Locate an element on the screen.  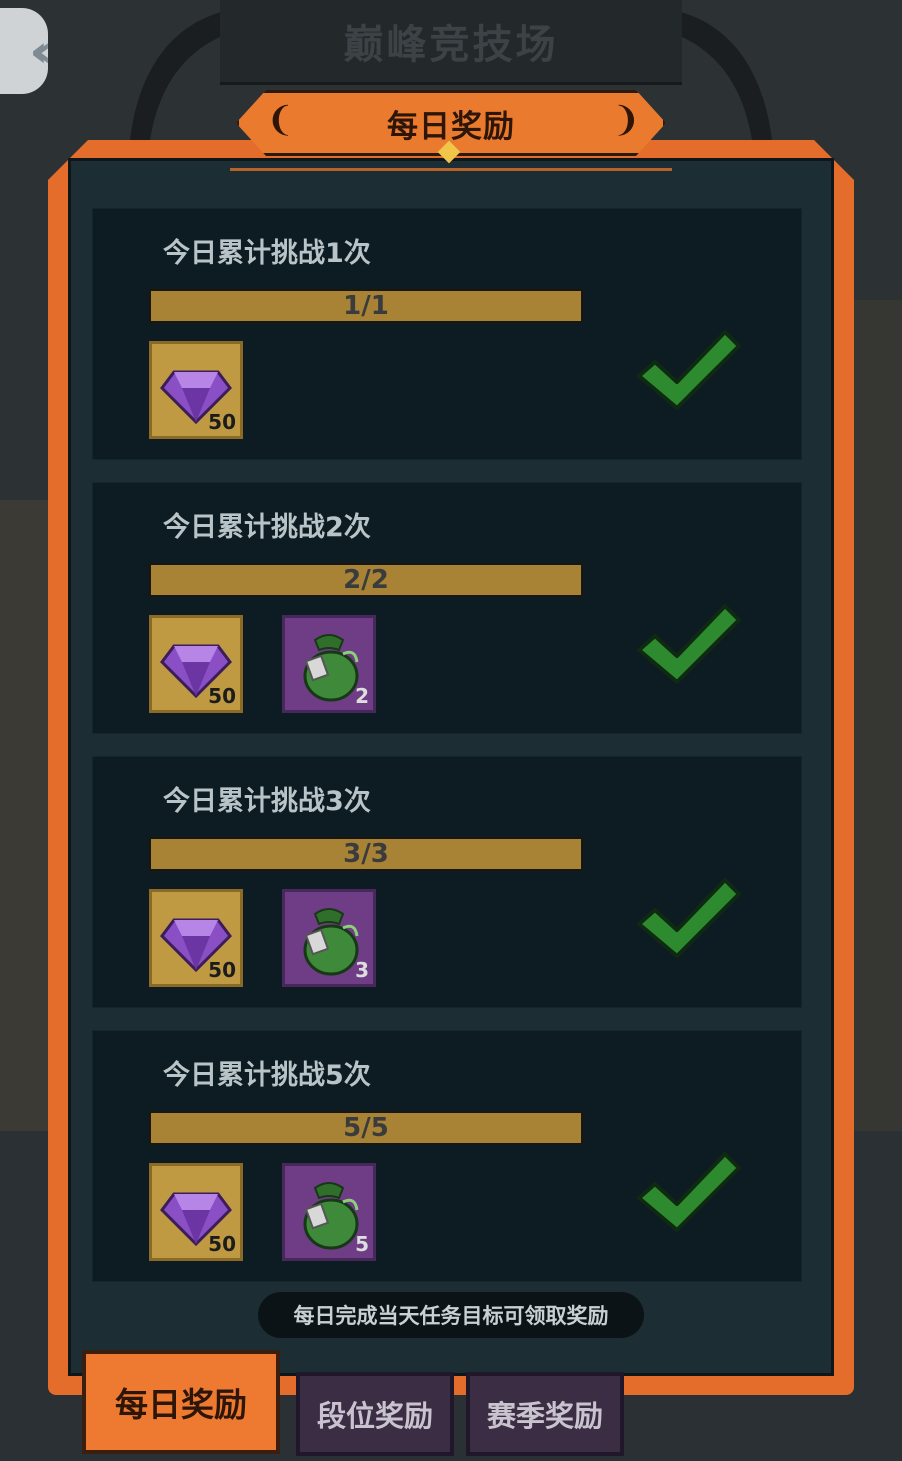
page-title: 巅峰竞技场 is located at coordinates (451, 45).